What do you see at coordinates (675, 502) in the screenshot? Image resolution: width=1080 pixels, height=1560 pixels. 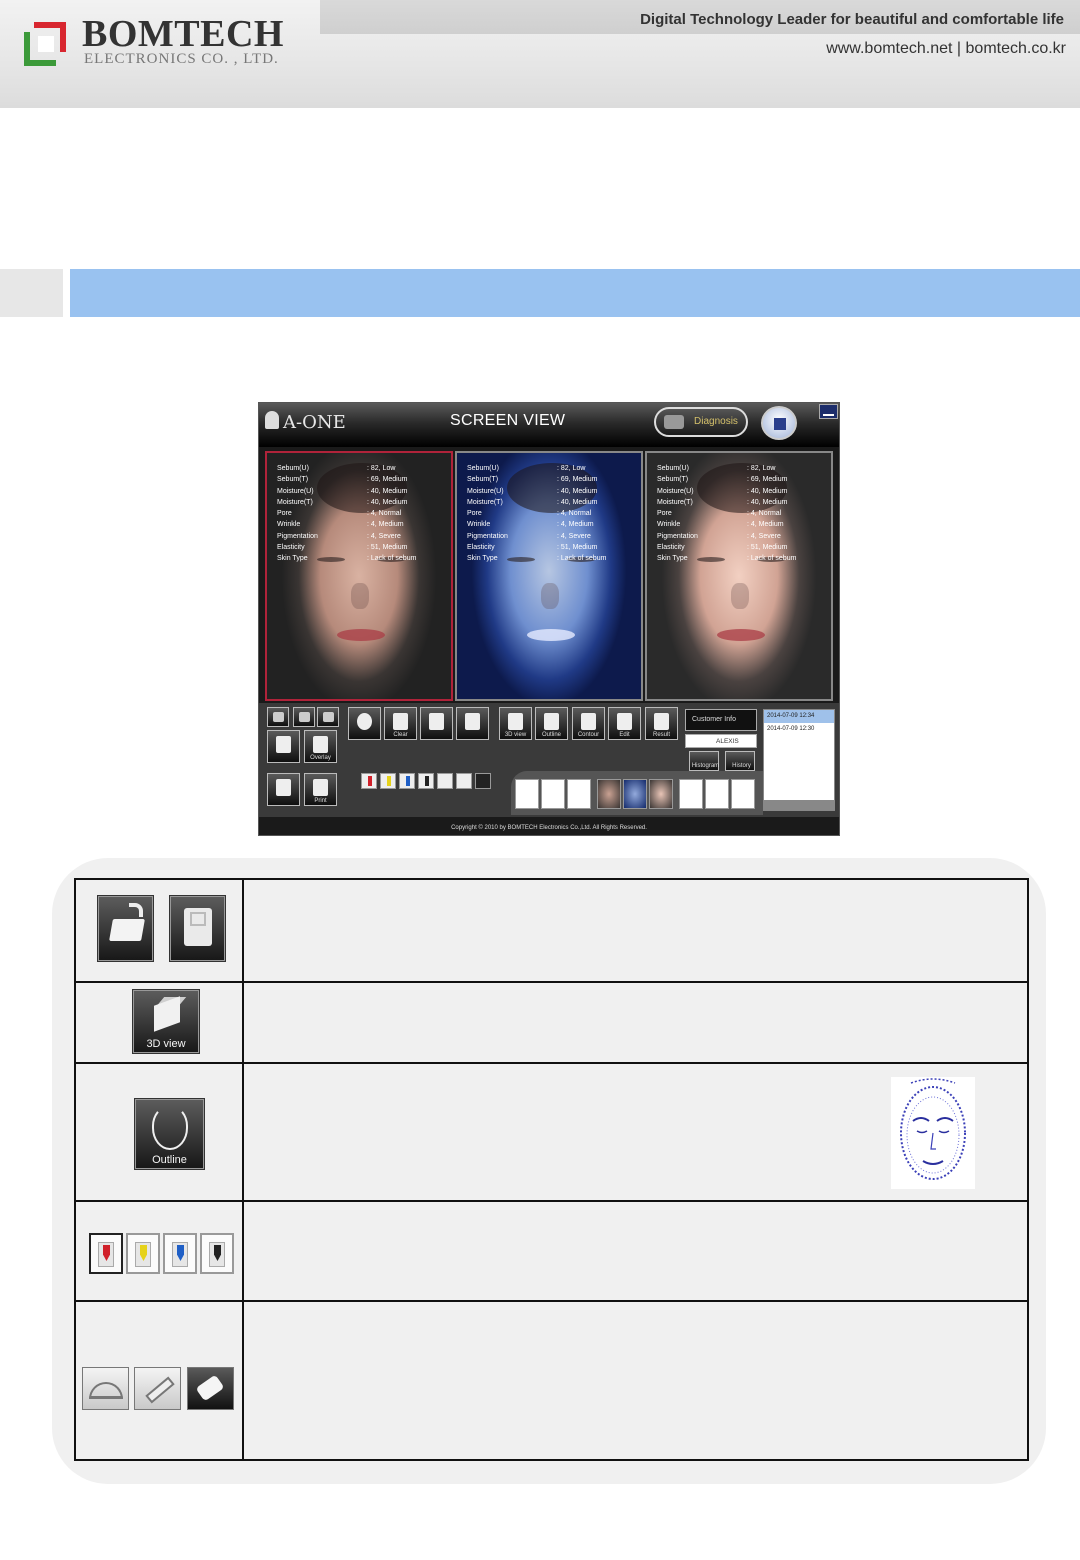 I see `readout-key: Moisture(T)` at bounding box center [675, 502].